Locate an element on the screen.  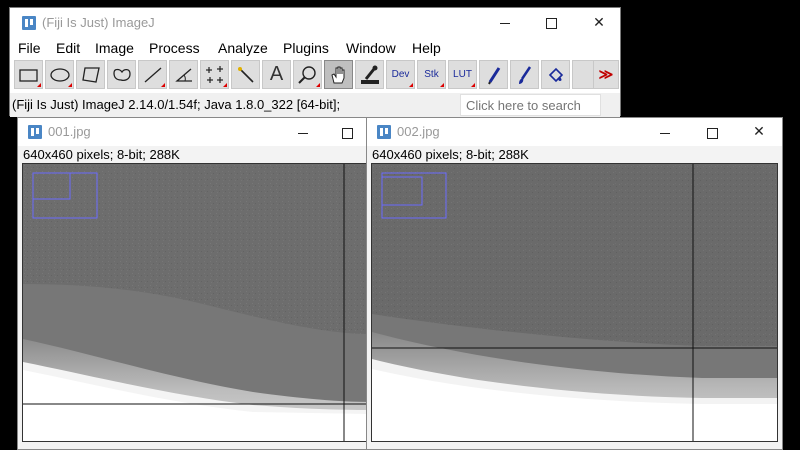
developer-menu-tool: Dev is located at coordinates (400, 74).